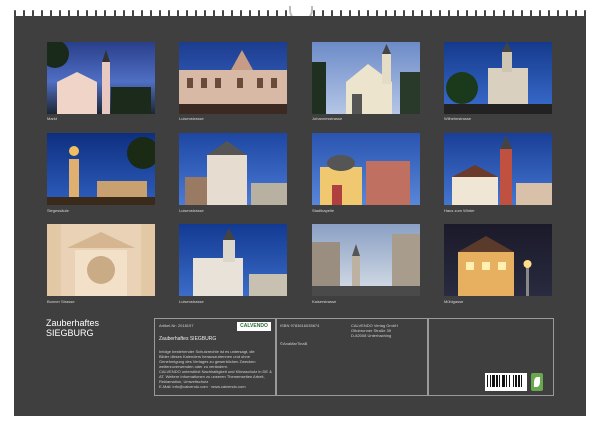  What do you see at coordinates (366, 169) in the screenshot?
I see `photo-stadtkapelle` at bounding box center [366, 169].